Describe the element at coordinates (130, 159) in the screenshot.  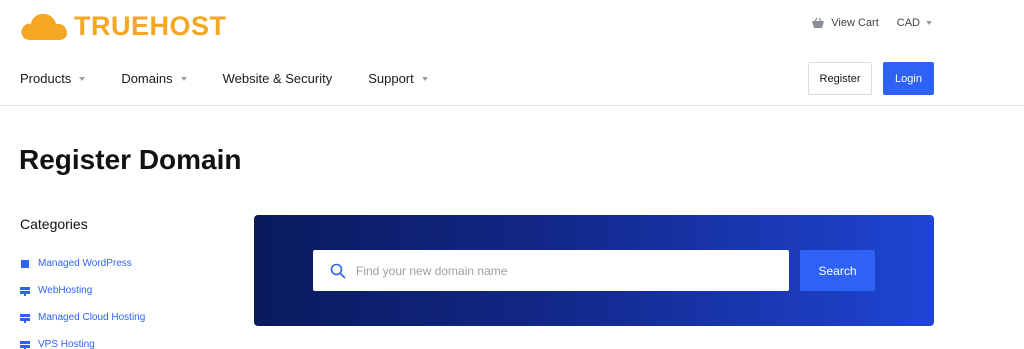
I see `page-title: Register Domain` at that location.